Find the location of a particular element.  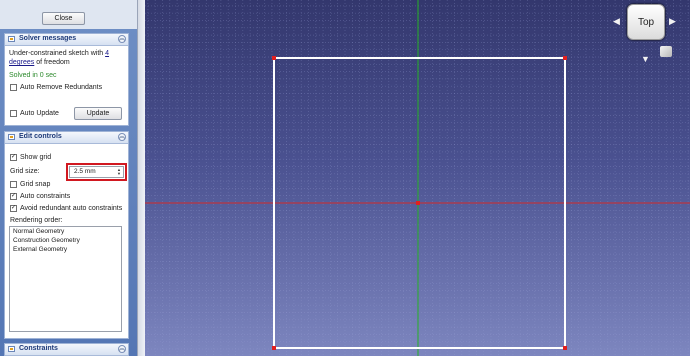

solved-status: Solved in 0 sec is located at coordinates (33, 75).